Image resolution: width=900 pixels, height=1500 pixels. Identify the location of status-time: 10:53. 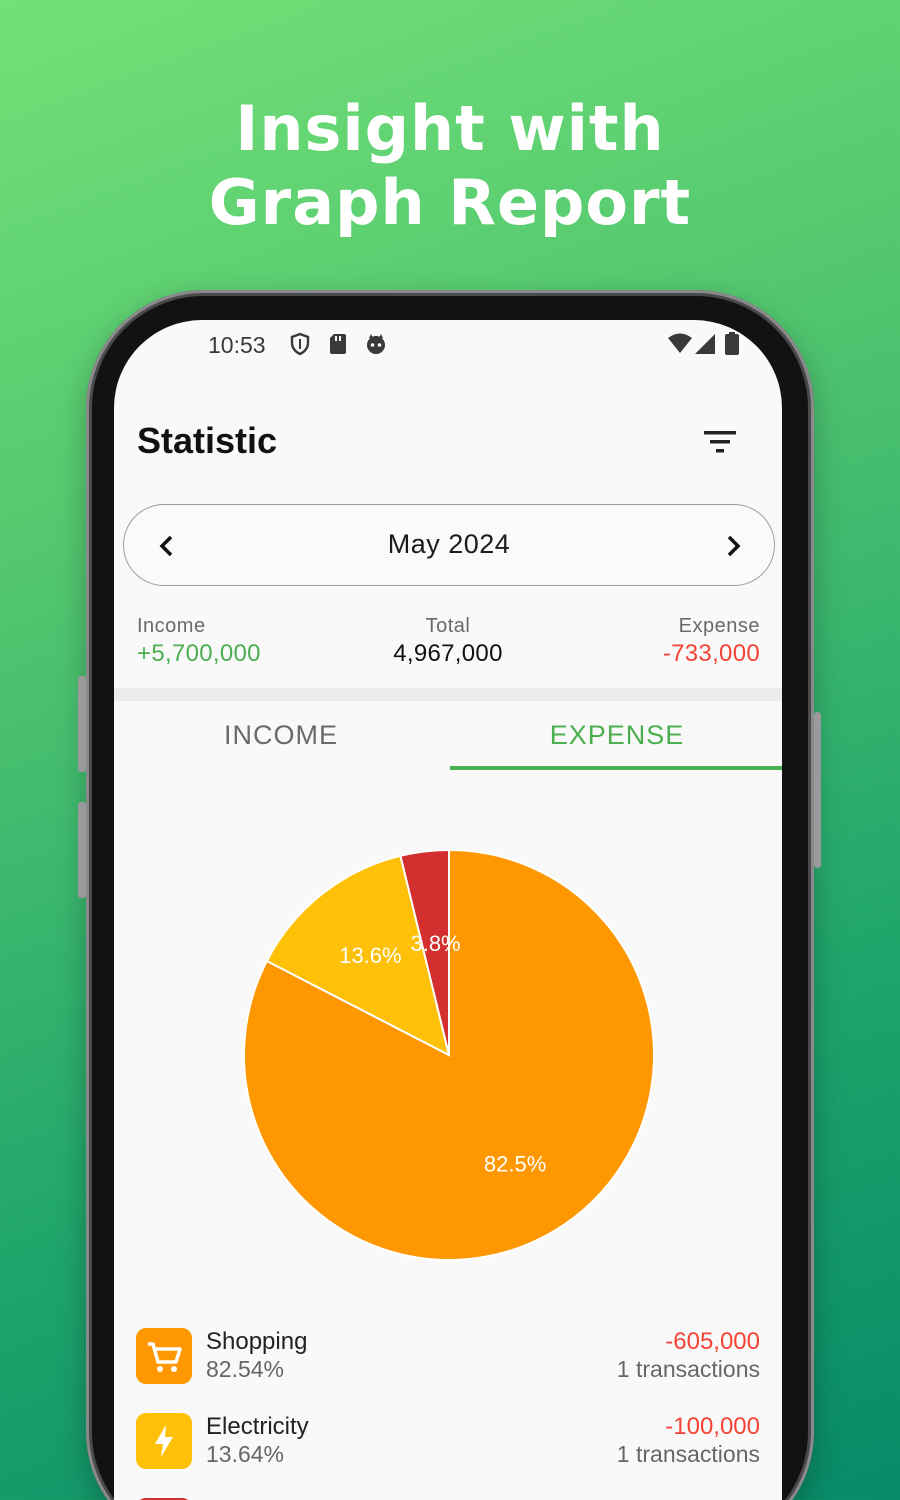
(237, 345).